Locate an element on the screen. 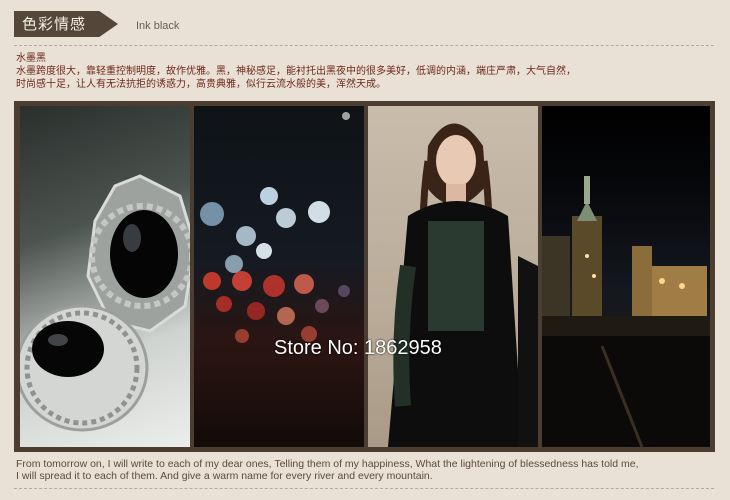 The width and height of the screenshot is (730, 500). store-watermark: Store No: 1862958 is located at coordinates (358, 348).